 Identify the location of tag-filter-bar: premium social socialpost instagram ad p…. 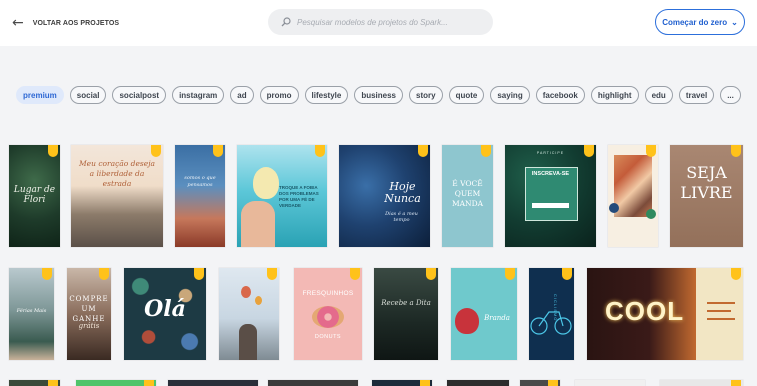
(378, 95).